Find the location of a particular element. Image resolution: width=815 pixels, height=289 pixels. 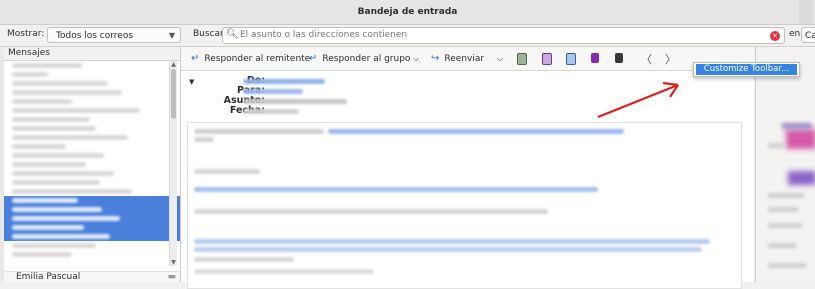

annotation-arrow-icon is located at coordinates (638, 100).